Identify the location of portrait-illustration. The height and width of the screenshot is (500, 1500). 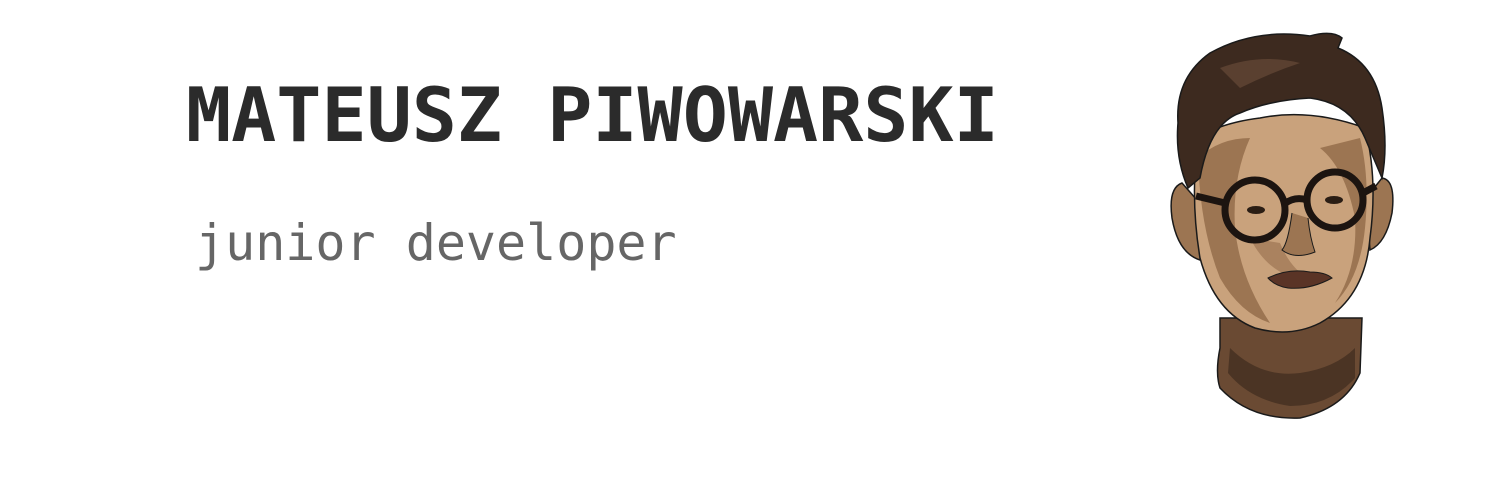
(1282, 225).